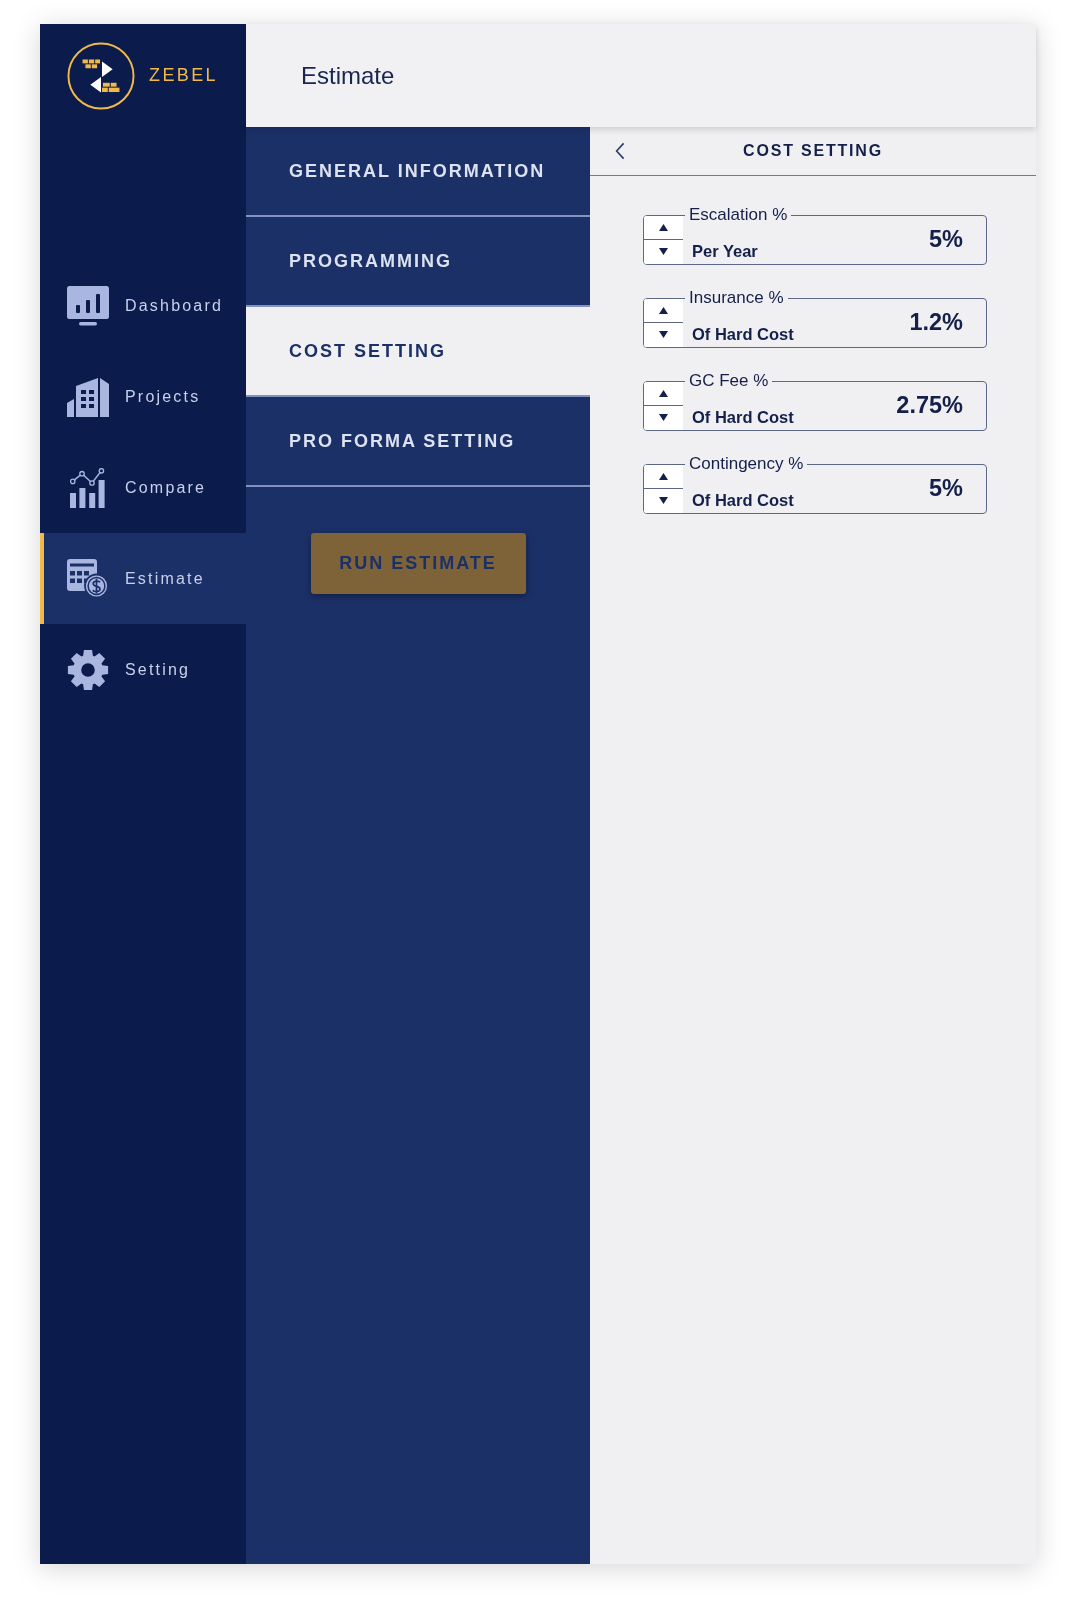  I want to click on brand-name: ZEBEL, so click(184, 75).